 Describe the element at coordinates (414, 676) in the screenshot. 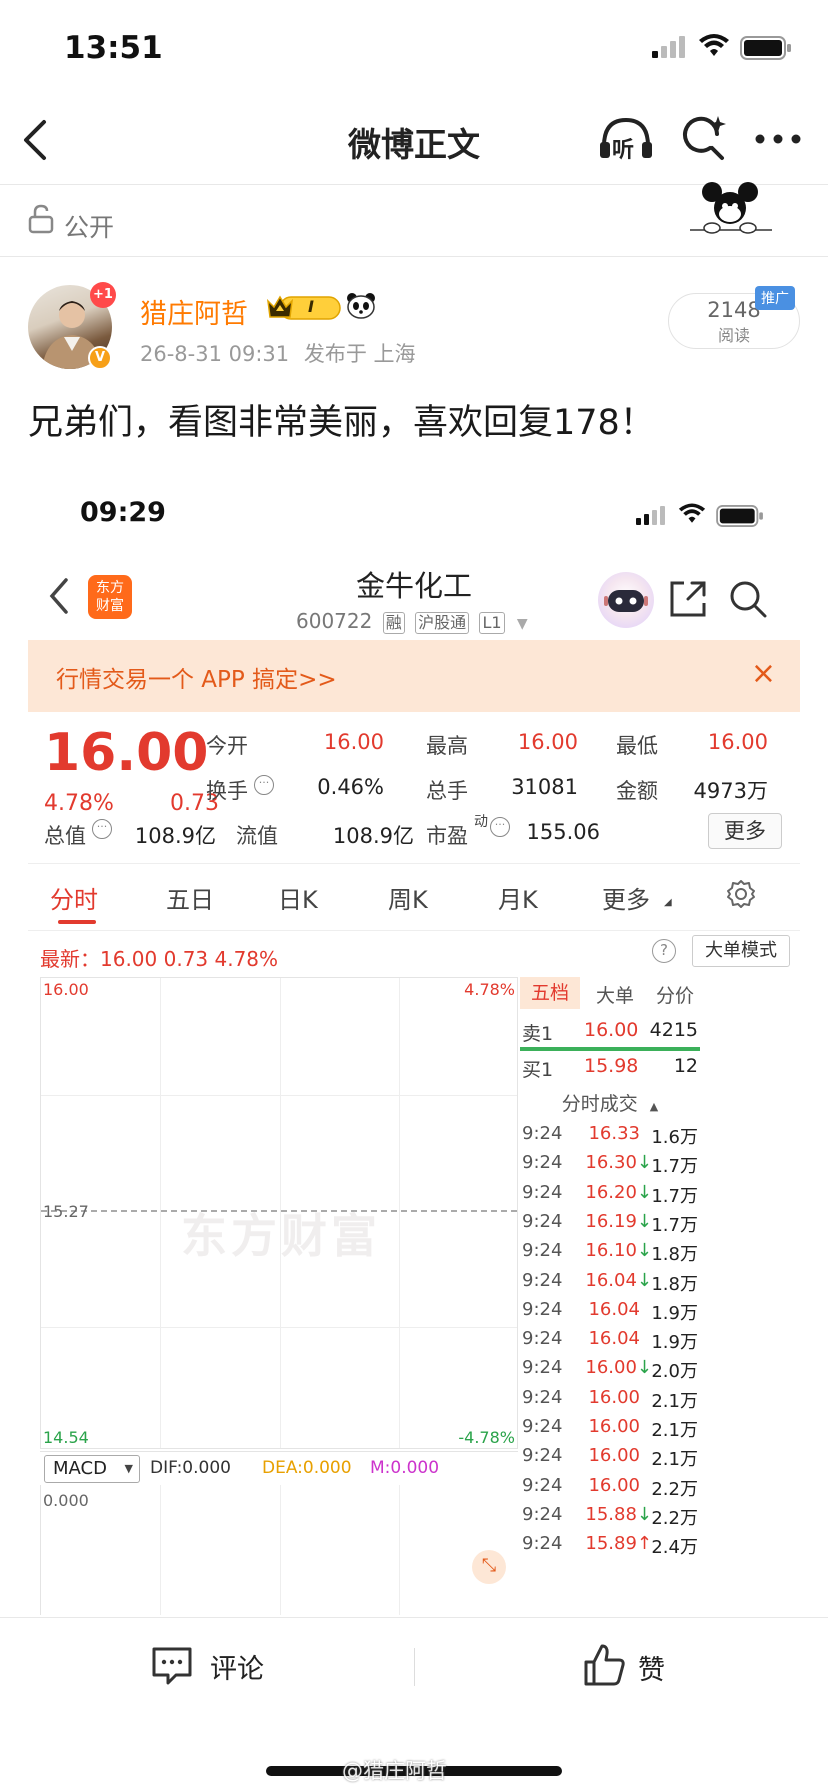

I see `promo-banner: 行情交易一个 APP 搞定>> ×` at that location.